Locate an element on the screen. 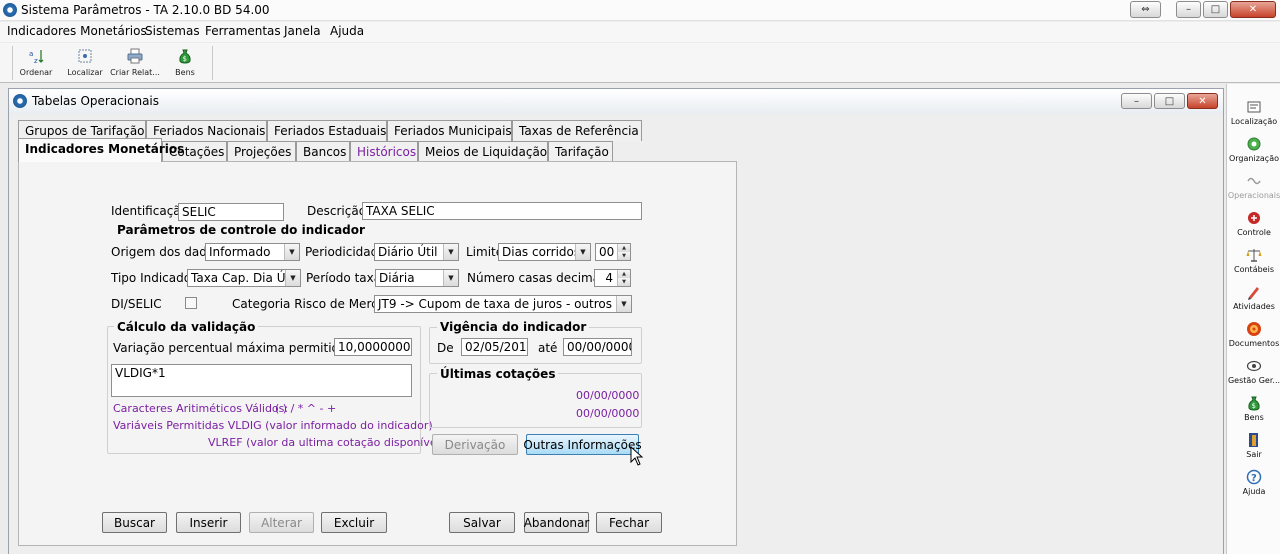 This screenshot has height=554, width=1280. periodo-taxa-label: Período taxa is located at coordinates (344, 278).